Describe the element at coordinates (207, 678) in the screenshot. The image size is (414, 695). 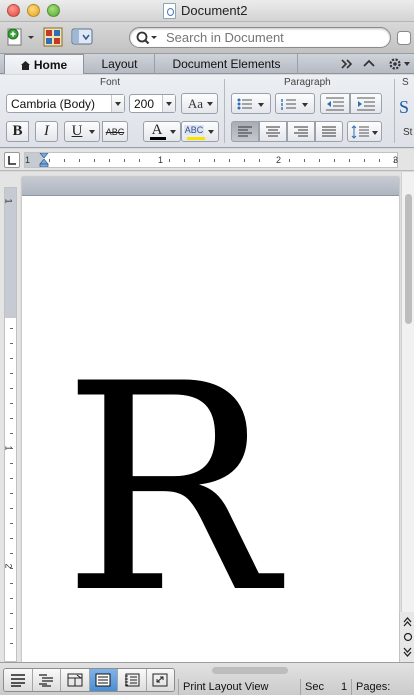
I see `status-bar: Print Layout View Sec 1 Pages:` at that location.